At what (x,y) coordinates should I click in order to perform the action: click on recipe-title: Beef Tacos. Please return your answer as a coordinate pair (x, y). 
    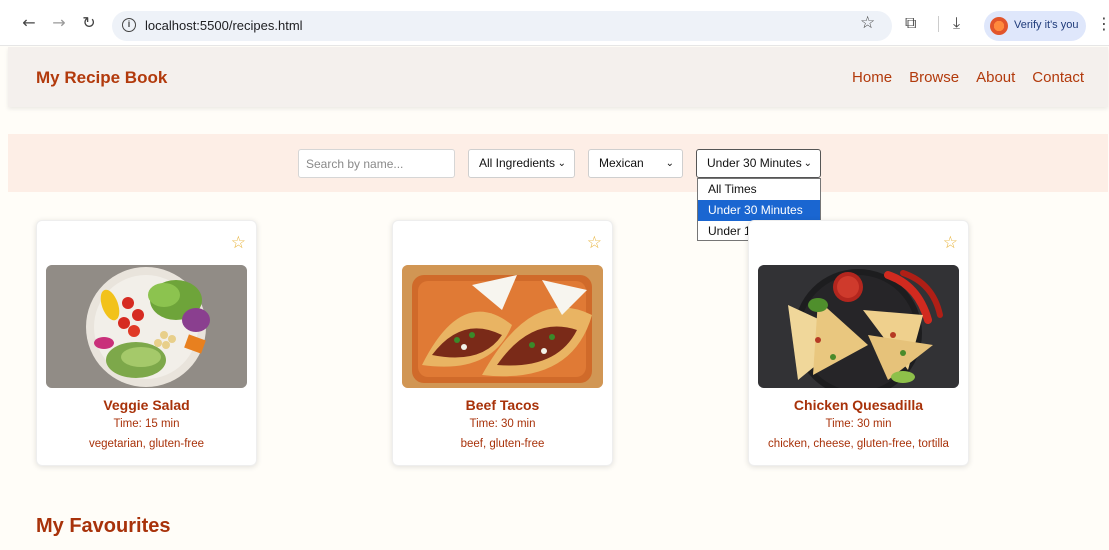
    Looking at the image, I should click on (502, 405).